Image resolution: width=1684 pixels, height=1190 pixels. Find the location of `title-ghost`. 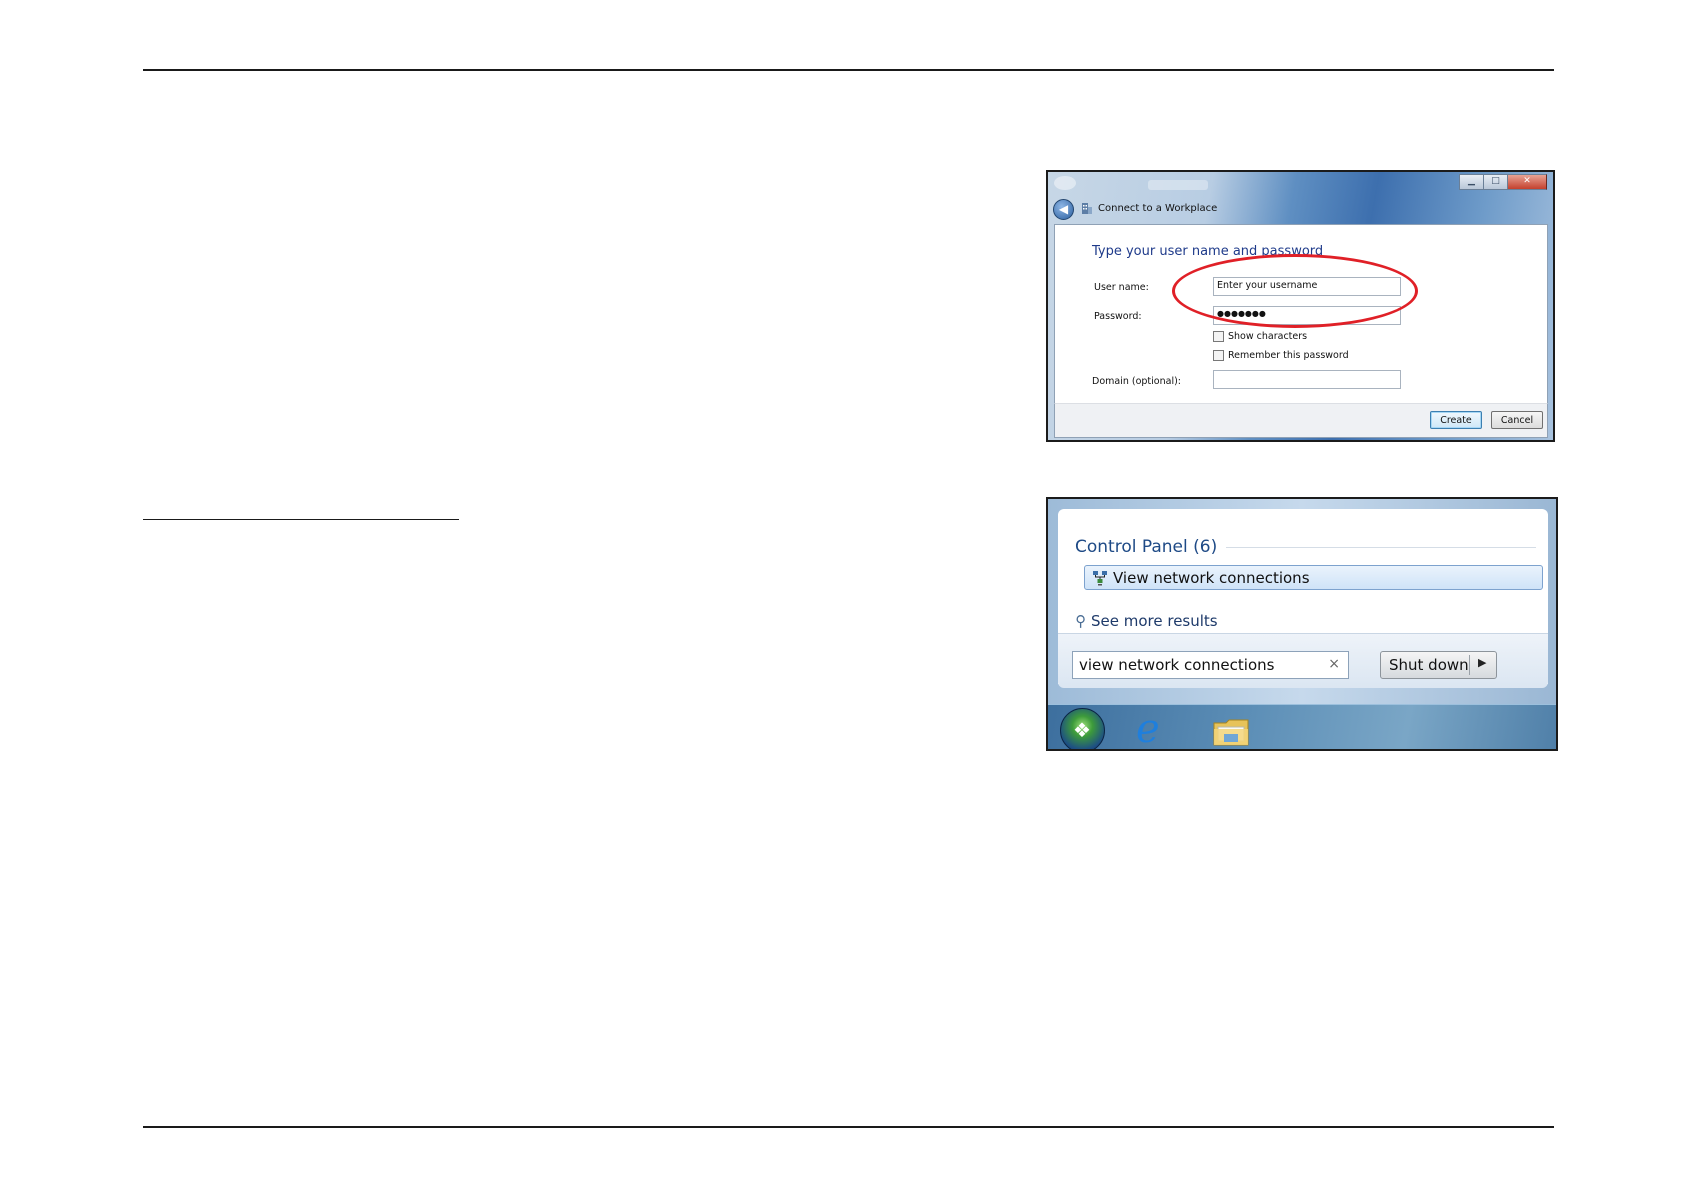

title-ghost is located at coordinates (1065, 183).